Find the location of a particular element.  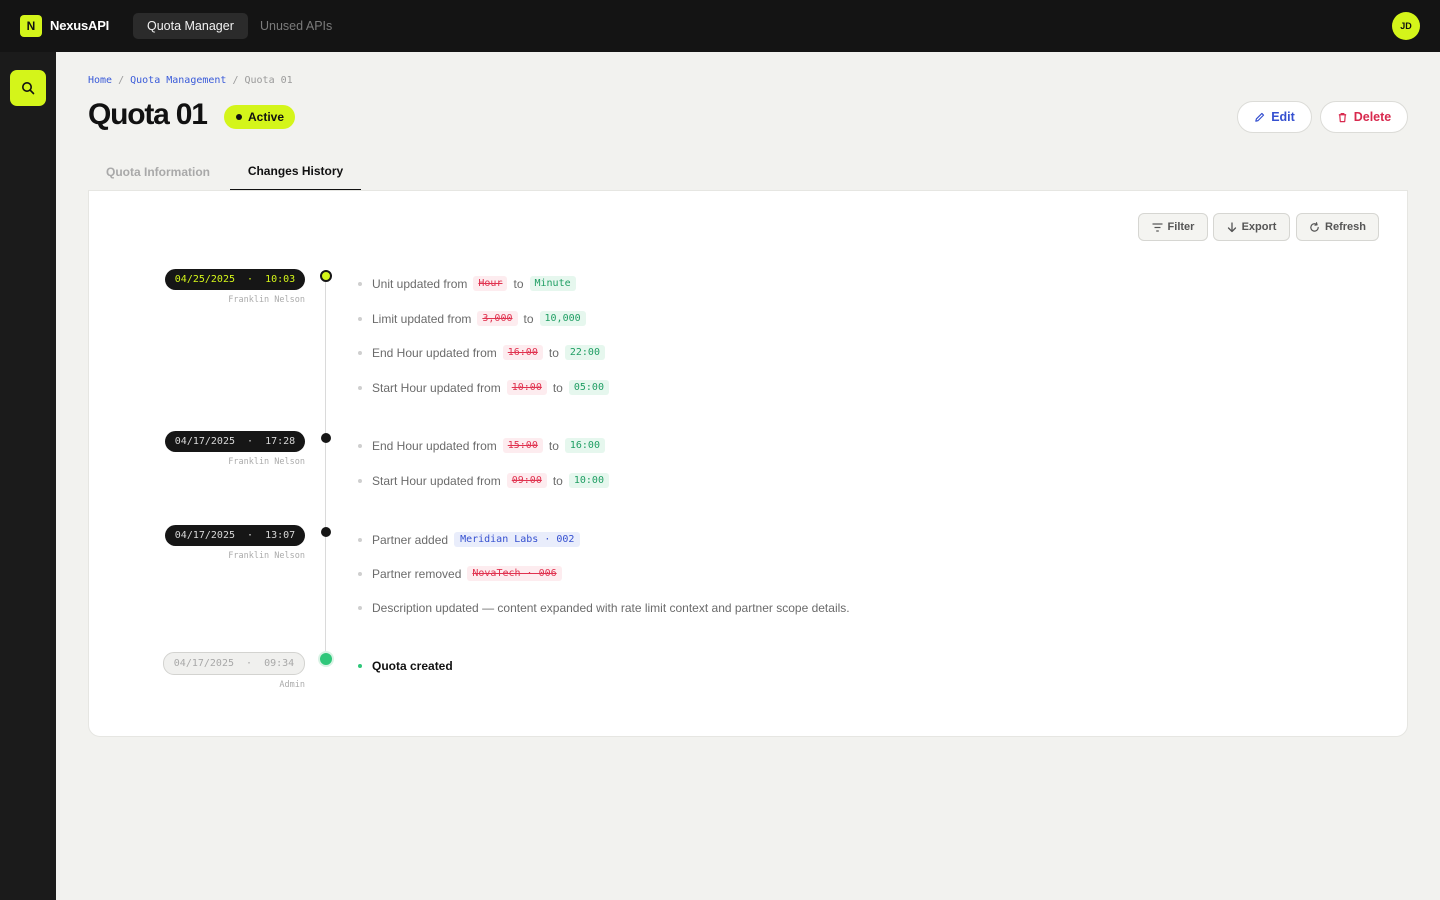

refresh-label: Refresh is located at coordinates (1345, 227).